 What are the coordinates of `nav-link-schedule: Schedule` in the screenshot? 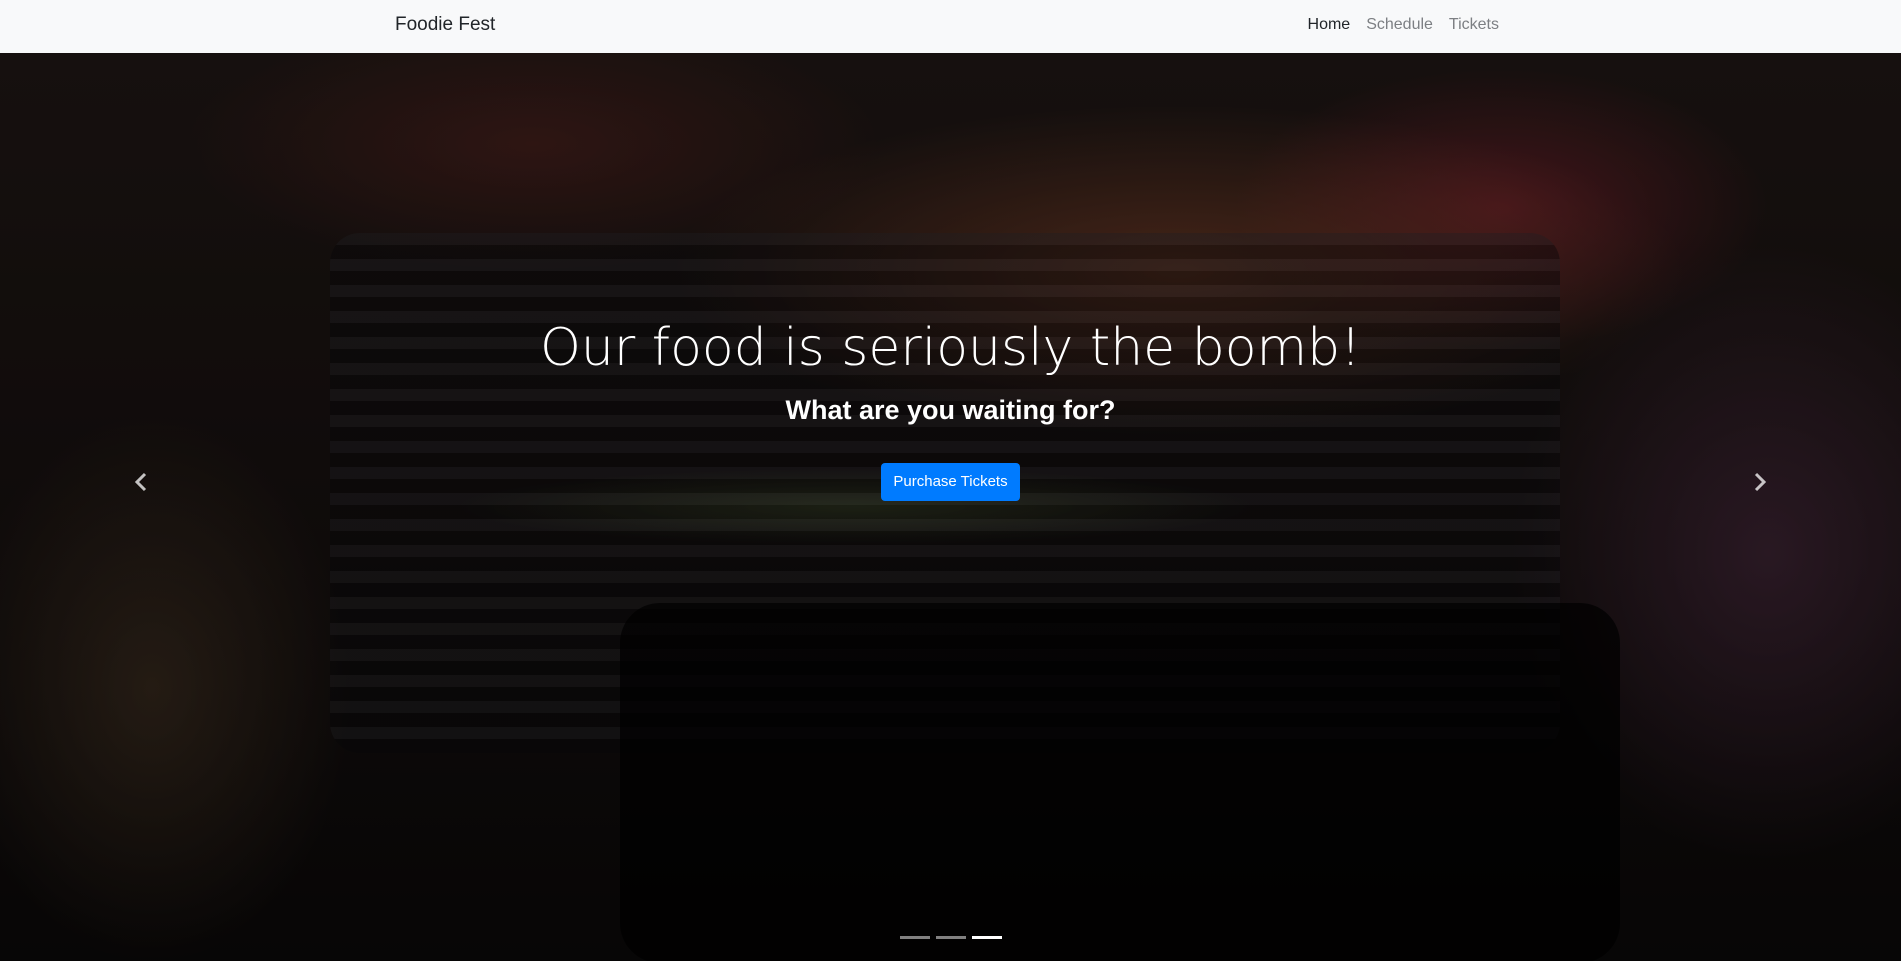 It's located at (1399, 25).